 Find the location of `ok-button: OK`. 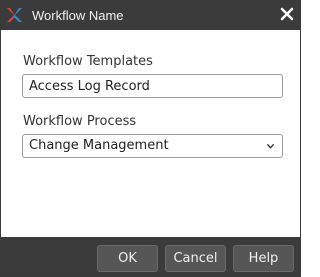

ok-button: OK is located at coordinates (127, 258).